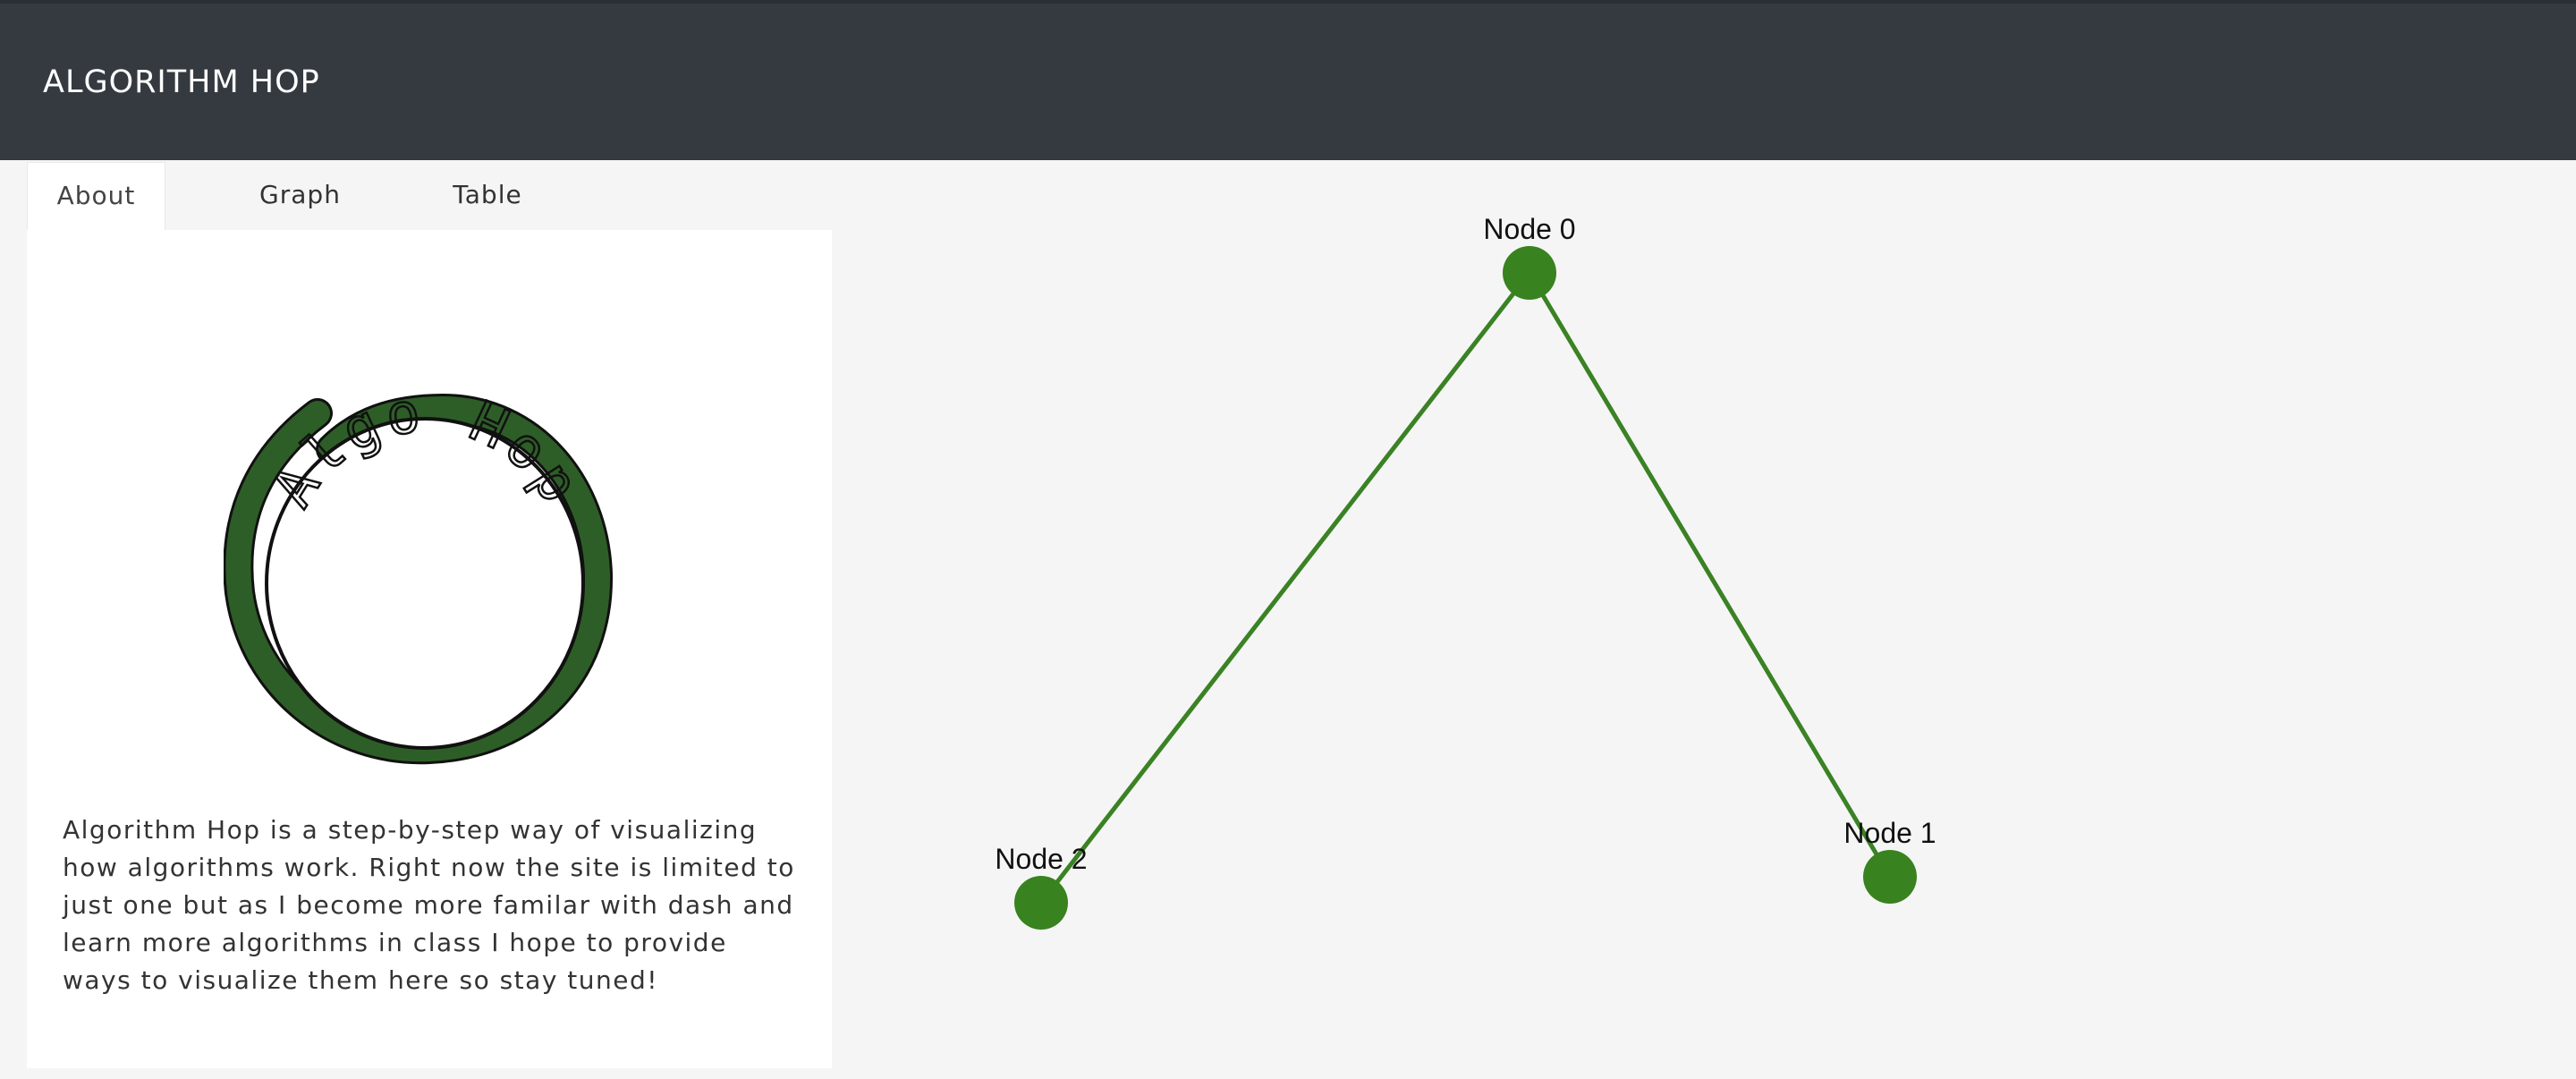 The width and height of the screenshot is (2576, 1079). What do you see at coordinates (1529, 229) in the screenshot?
I see `node-0-label: Node 0` at bounding box center [1529, 229].